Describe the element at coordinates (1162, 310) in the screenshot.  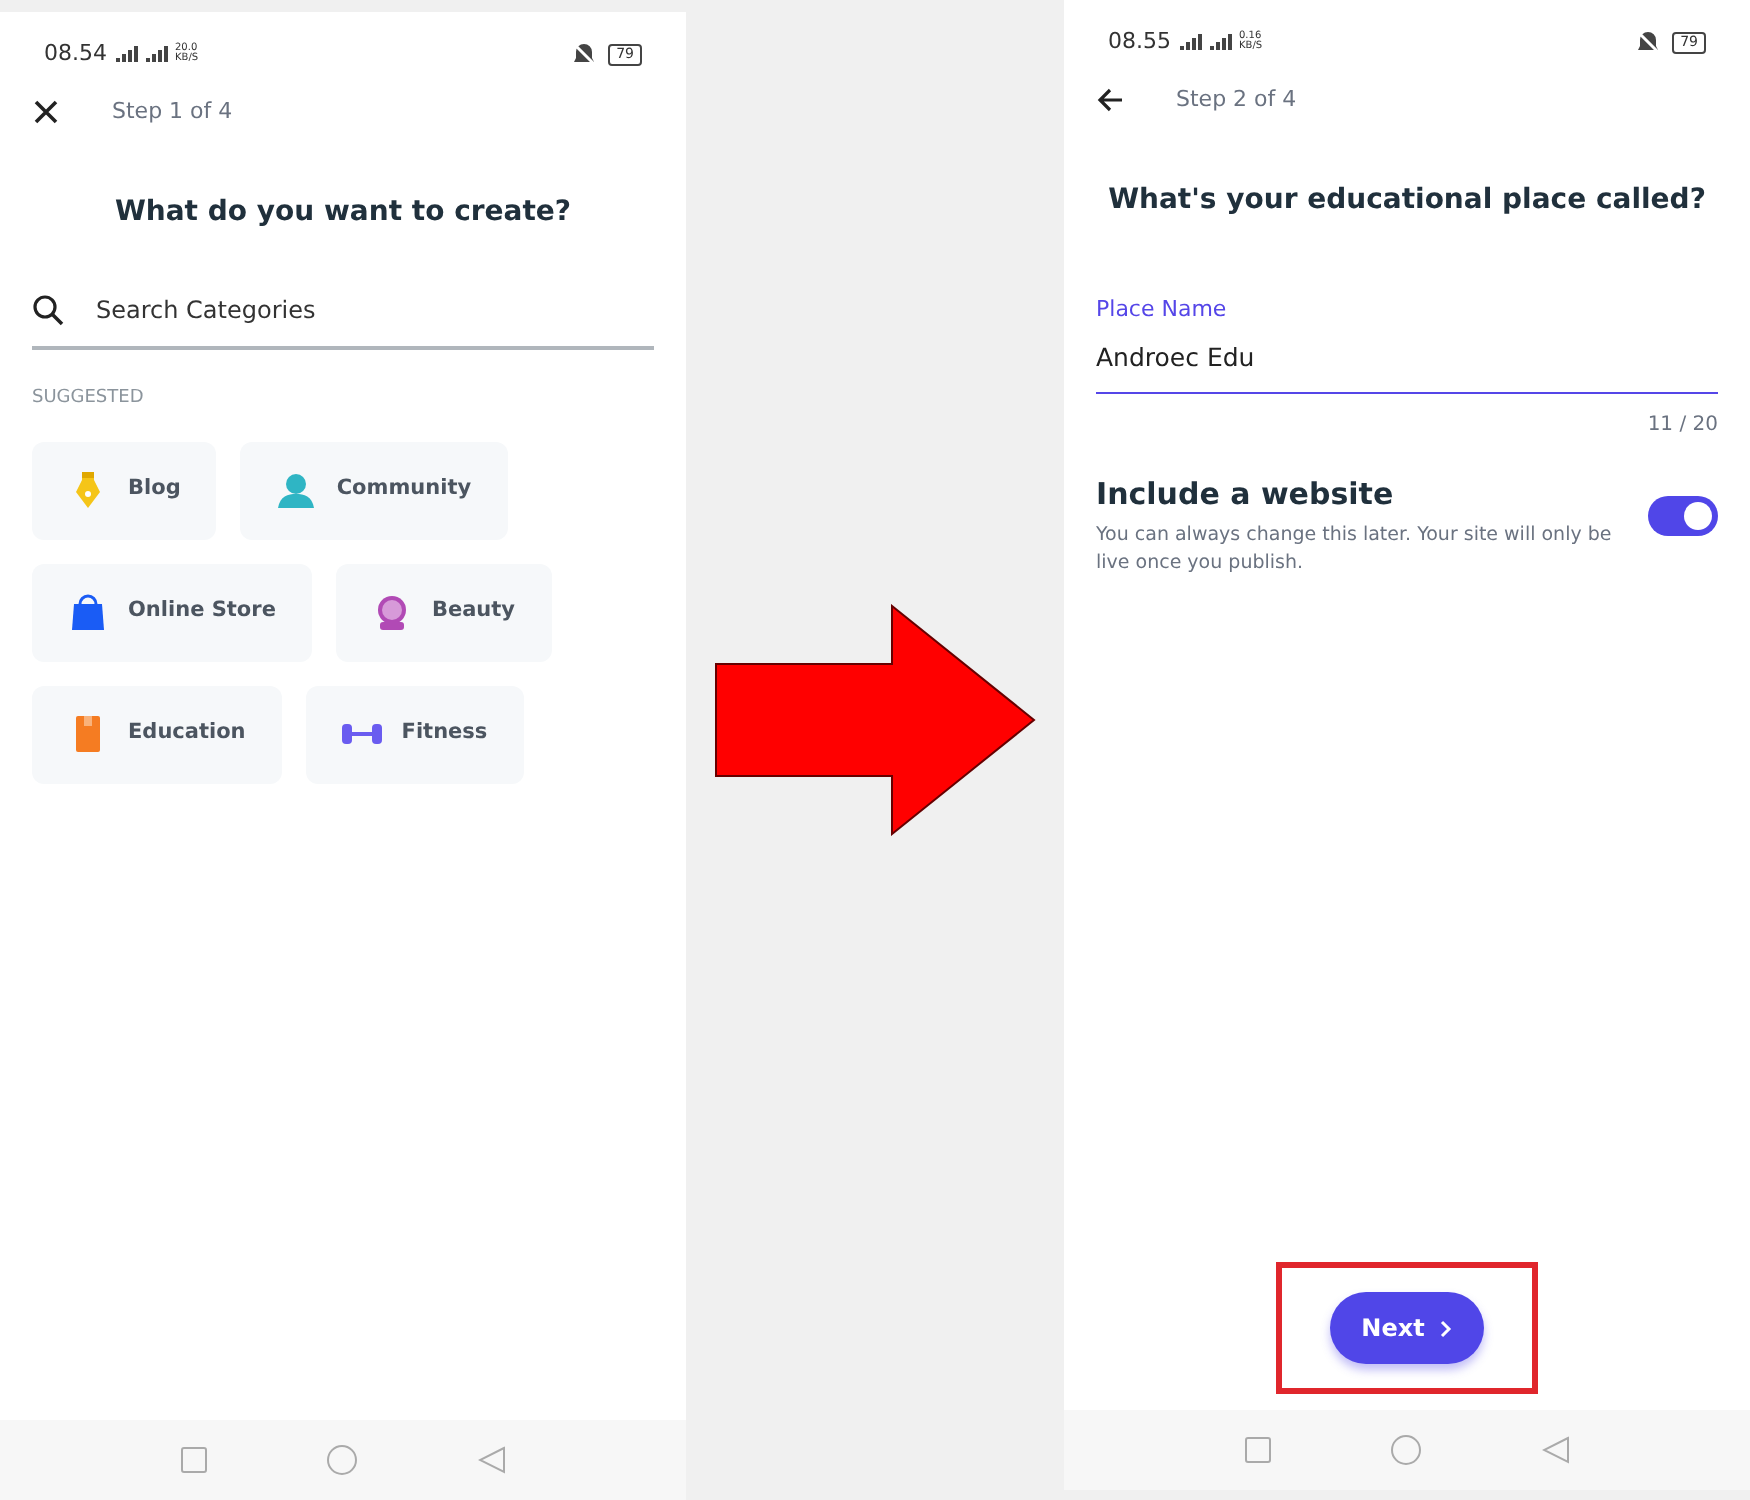
I see `field-label: Place Name` at that location.